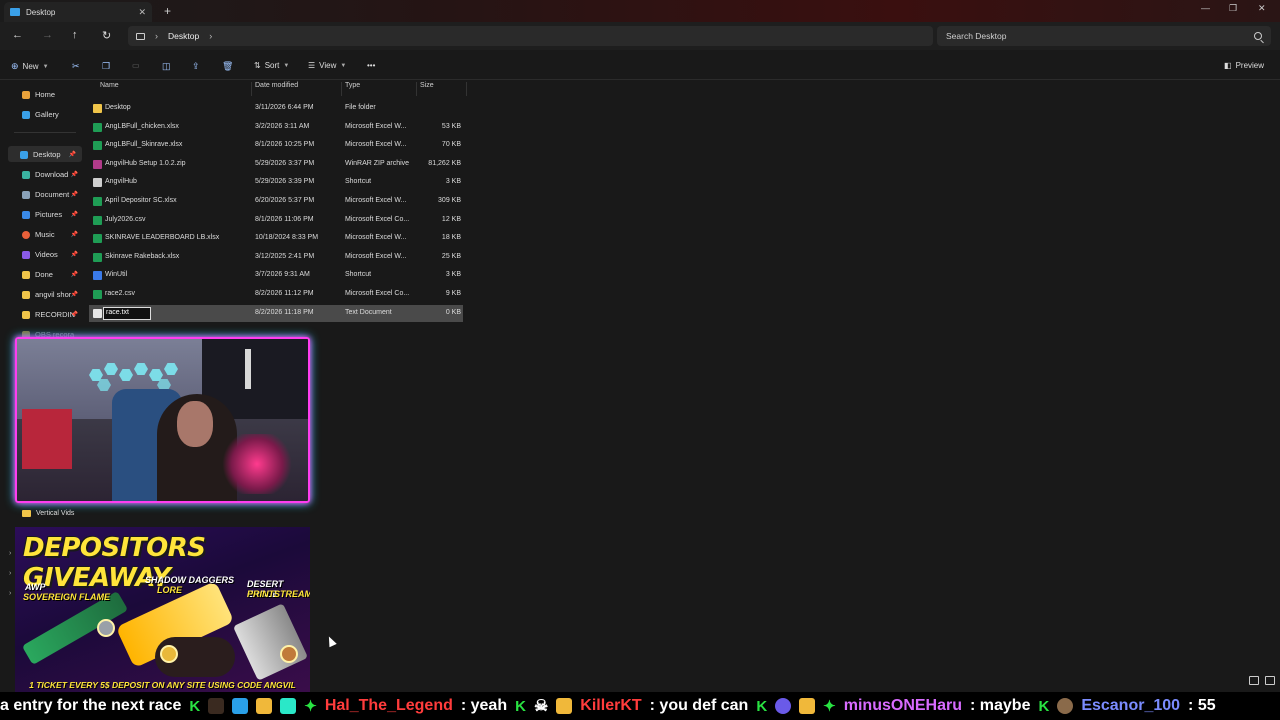 This screenshot has height=720, width=1280. What do you see at coordinates (106, 35) in the screenshot?
I see `refresh-button: ↻` at bounding box center [106, 35].